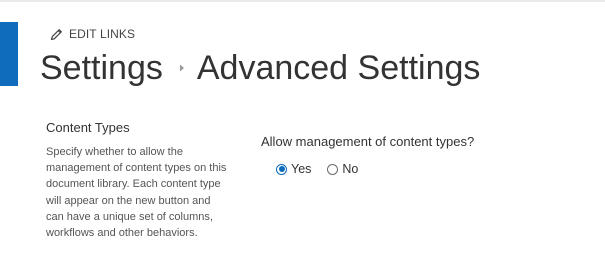  I want to click on page-accent-bar, so click(9, 54).